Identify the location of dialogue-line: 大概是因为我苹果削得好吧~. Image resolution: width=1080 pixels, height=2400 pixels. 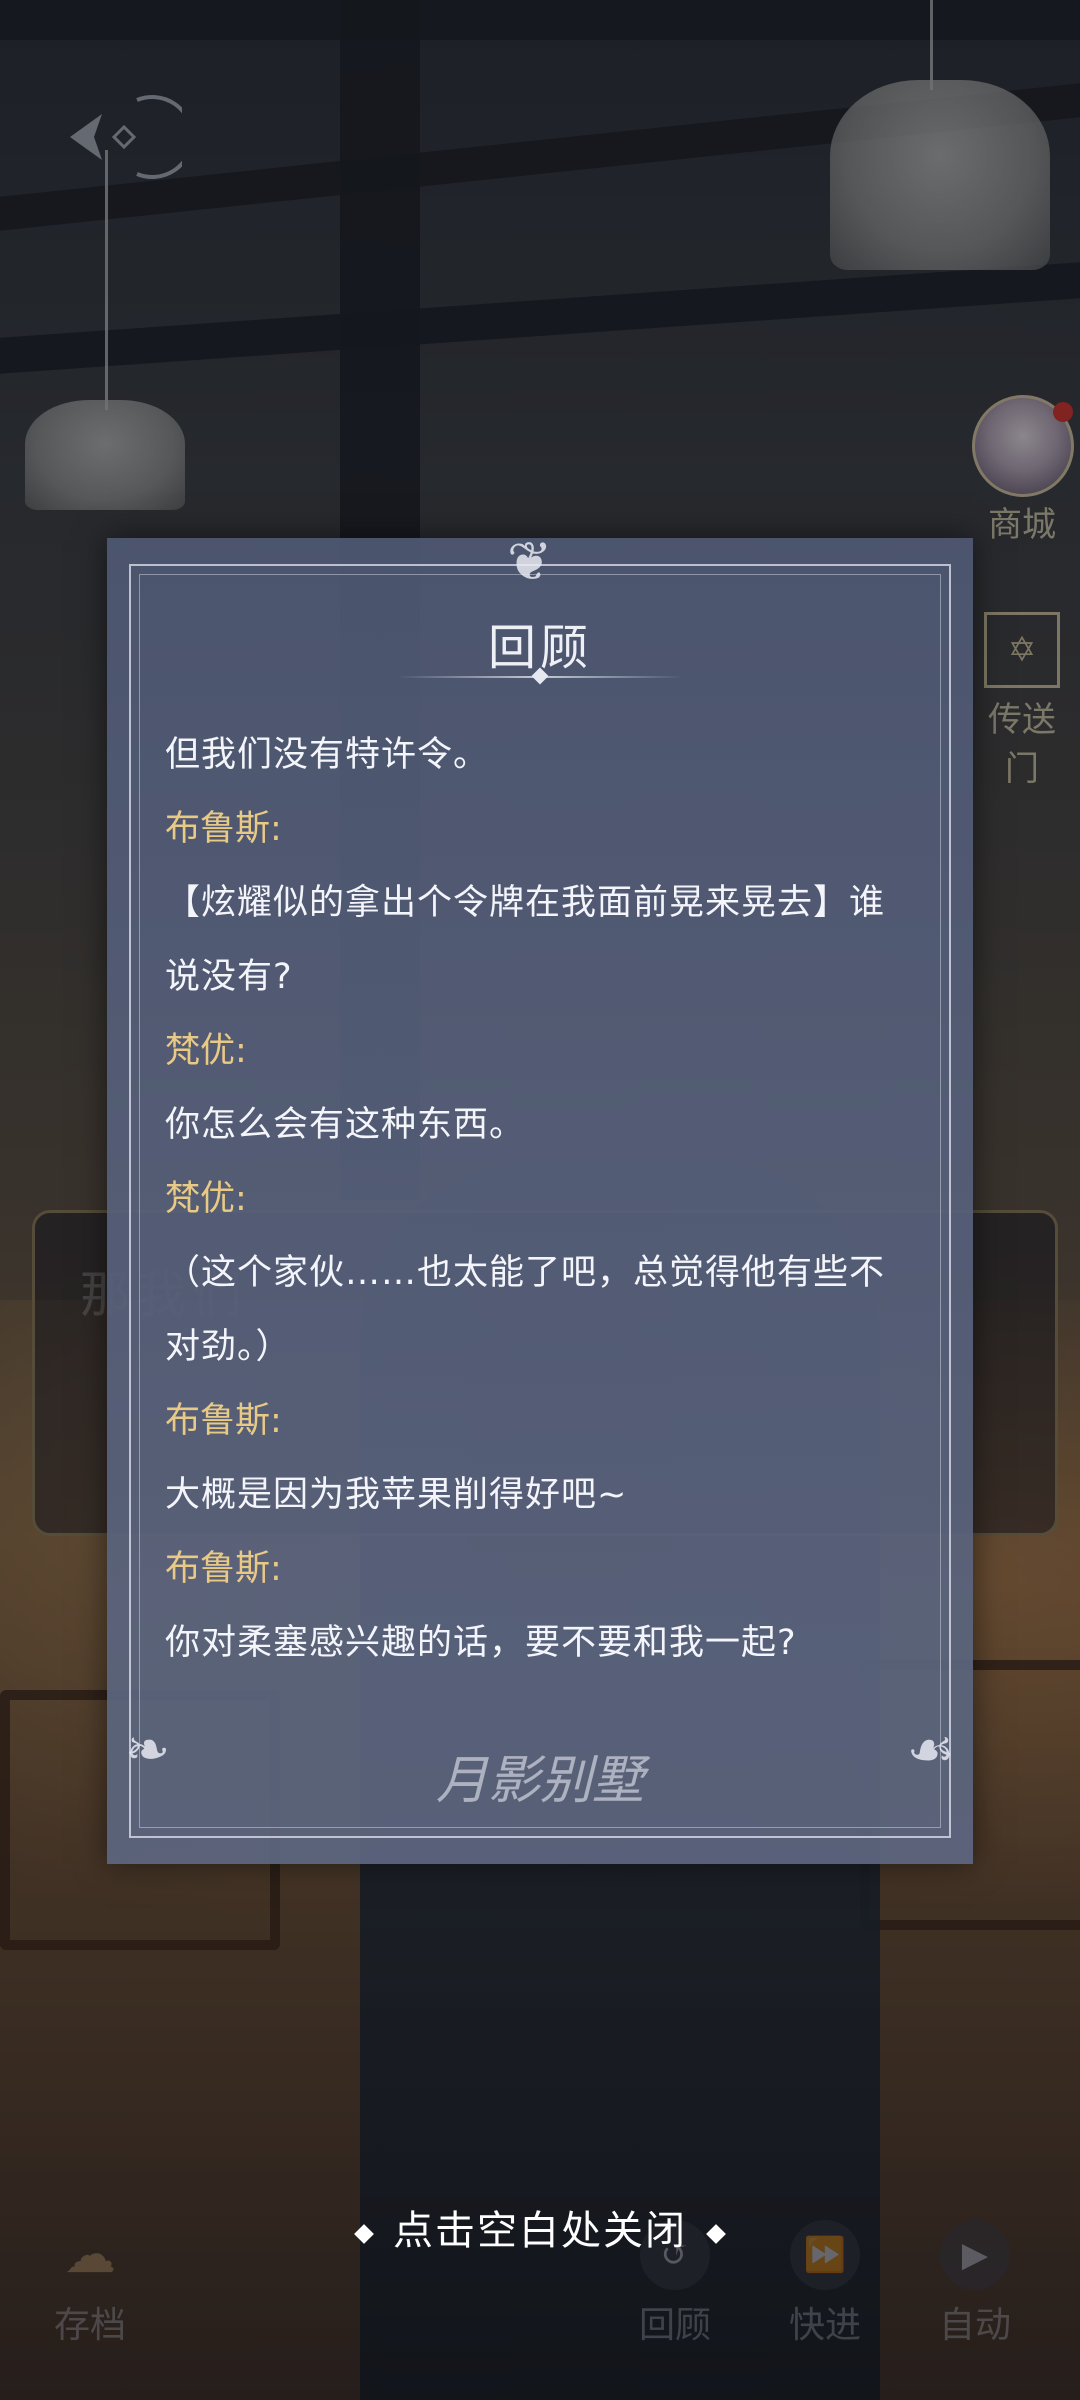
(396, 1495).